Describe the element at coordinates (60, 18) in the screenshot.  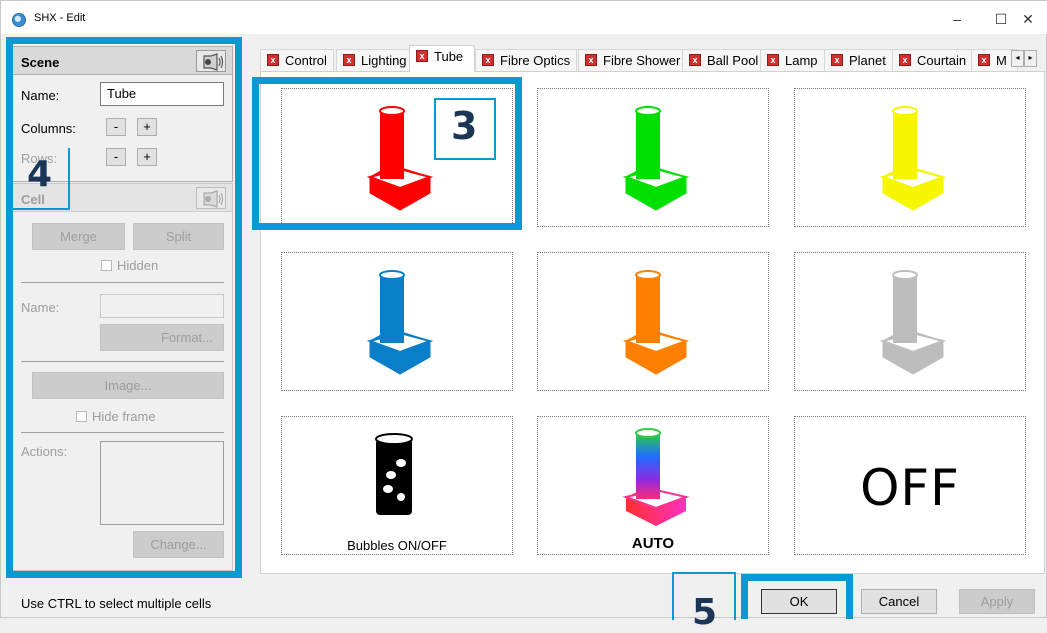
I see `window-title: SHX - Edit` at that location.